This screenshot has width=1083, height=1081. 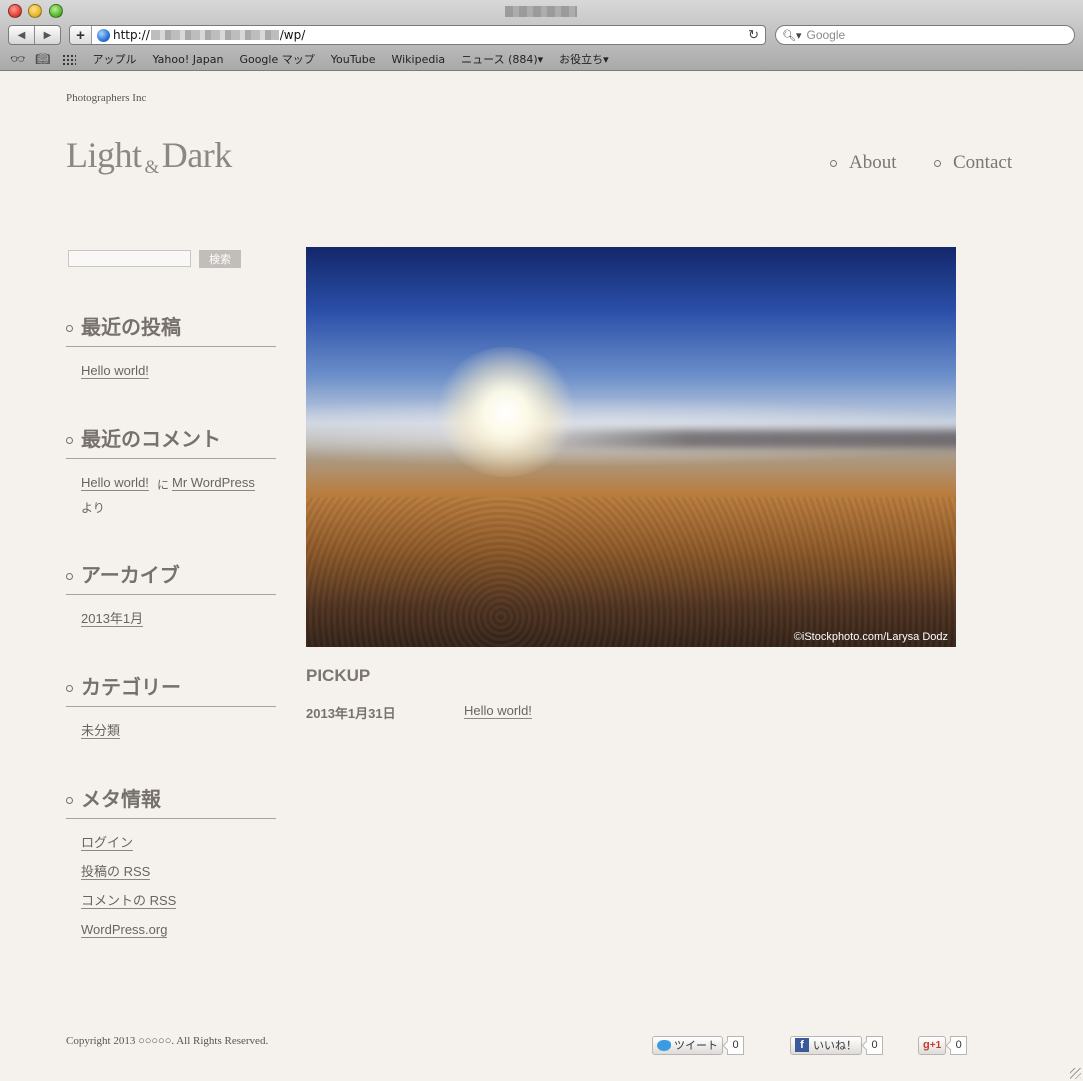 I want to click on widget-title-text: カテゴリー, so click(x=131, y=688).